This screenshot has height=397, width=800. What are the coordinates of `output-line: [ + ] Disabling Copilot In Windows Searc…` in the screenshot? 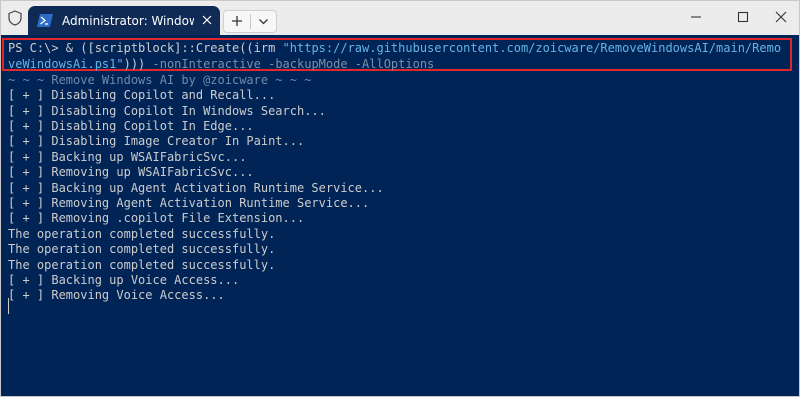 It's located at (167, 111).